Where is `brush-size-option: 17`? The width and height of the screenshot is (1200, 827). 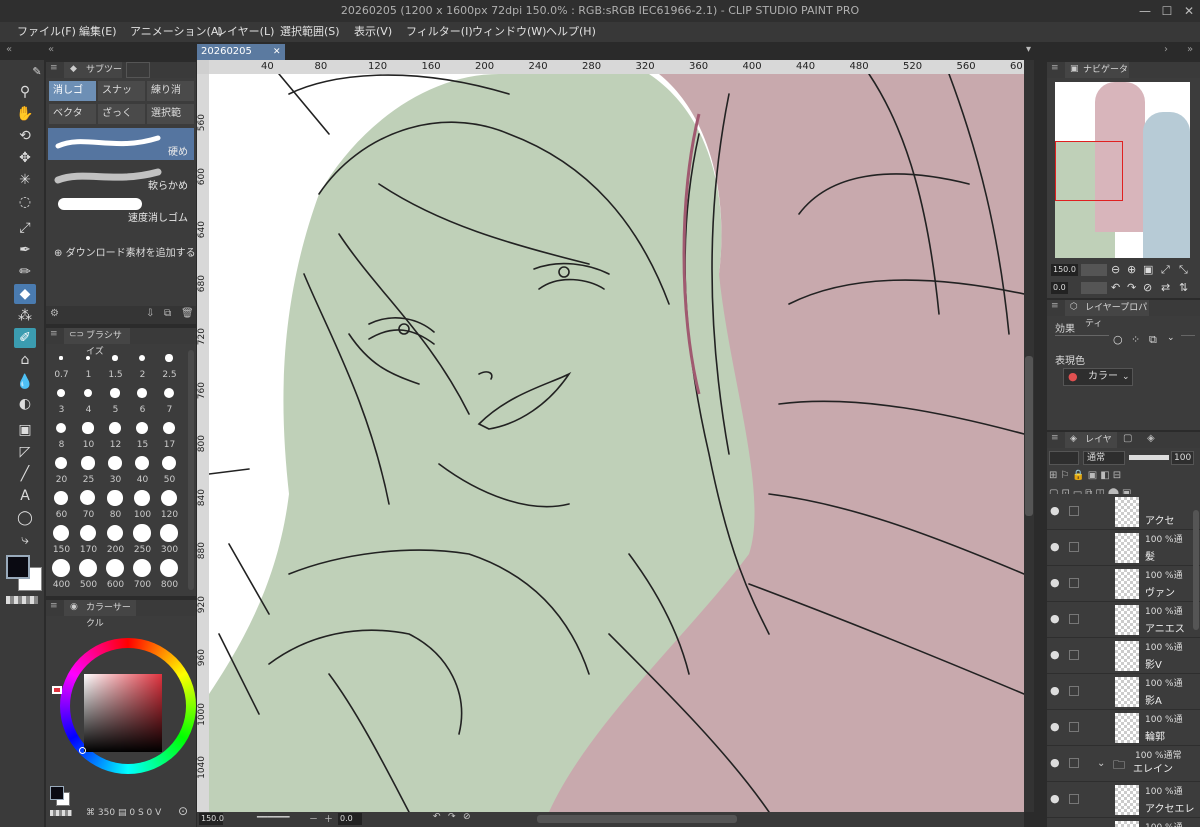 brush-size-option: 17 is located at coordinates (169, 445).